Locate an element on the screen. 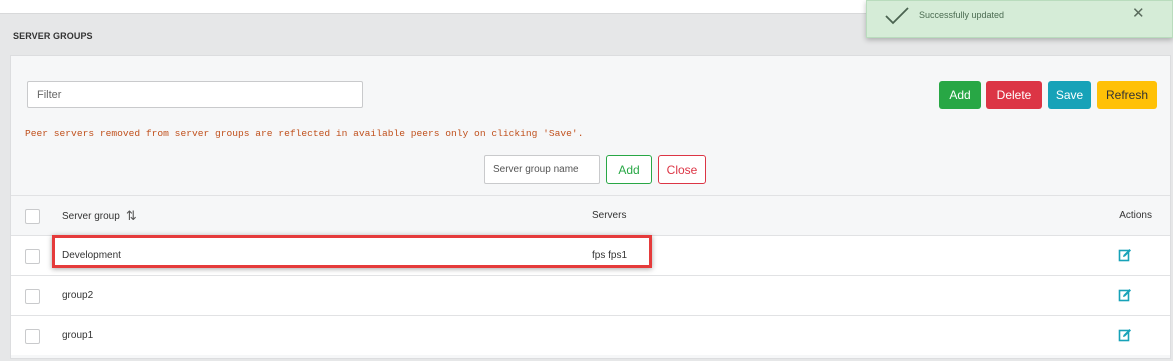 Image resolution: width=1173 pixels, height=361 pixels. header-servers: Servers is located at coordinates (609, 215).